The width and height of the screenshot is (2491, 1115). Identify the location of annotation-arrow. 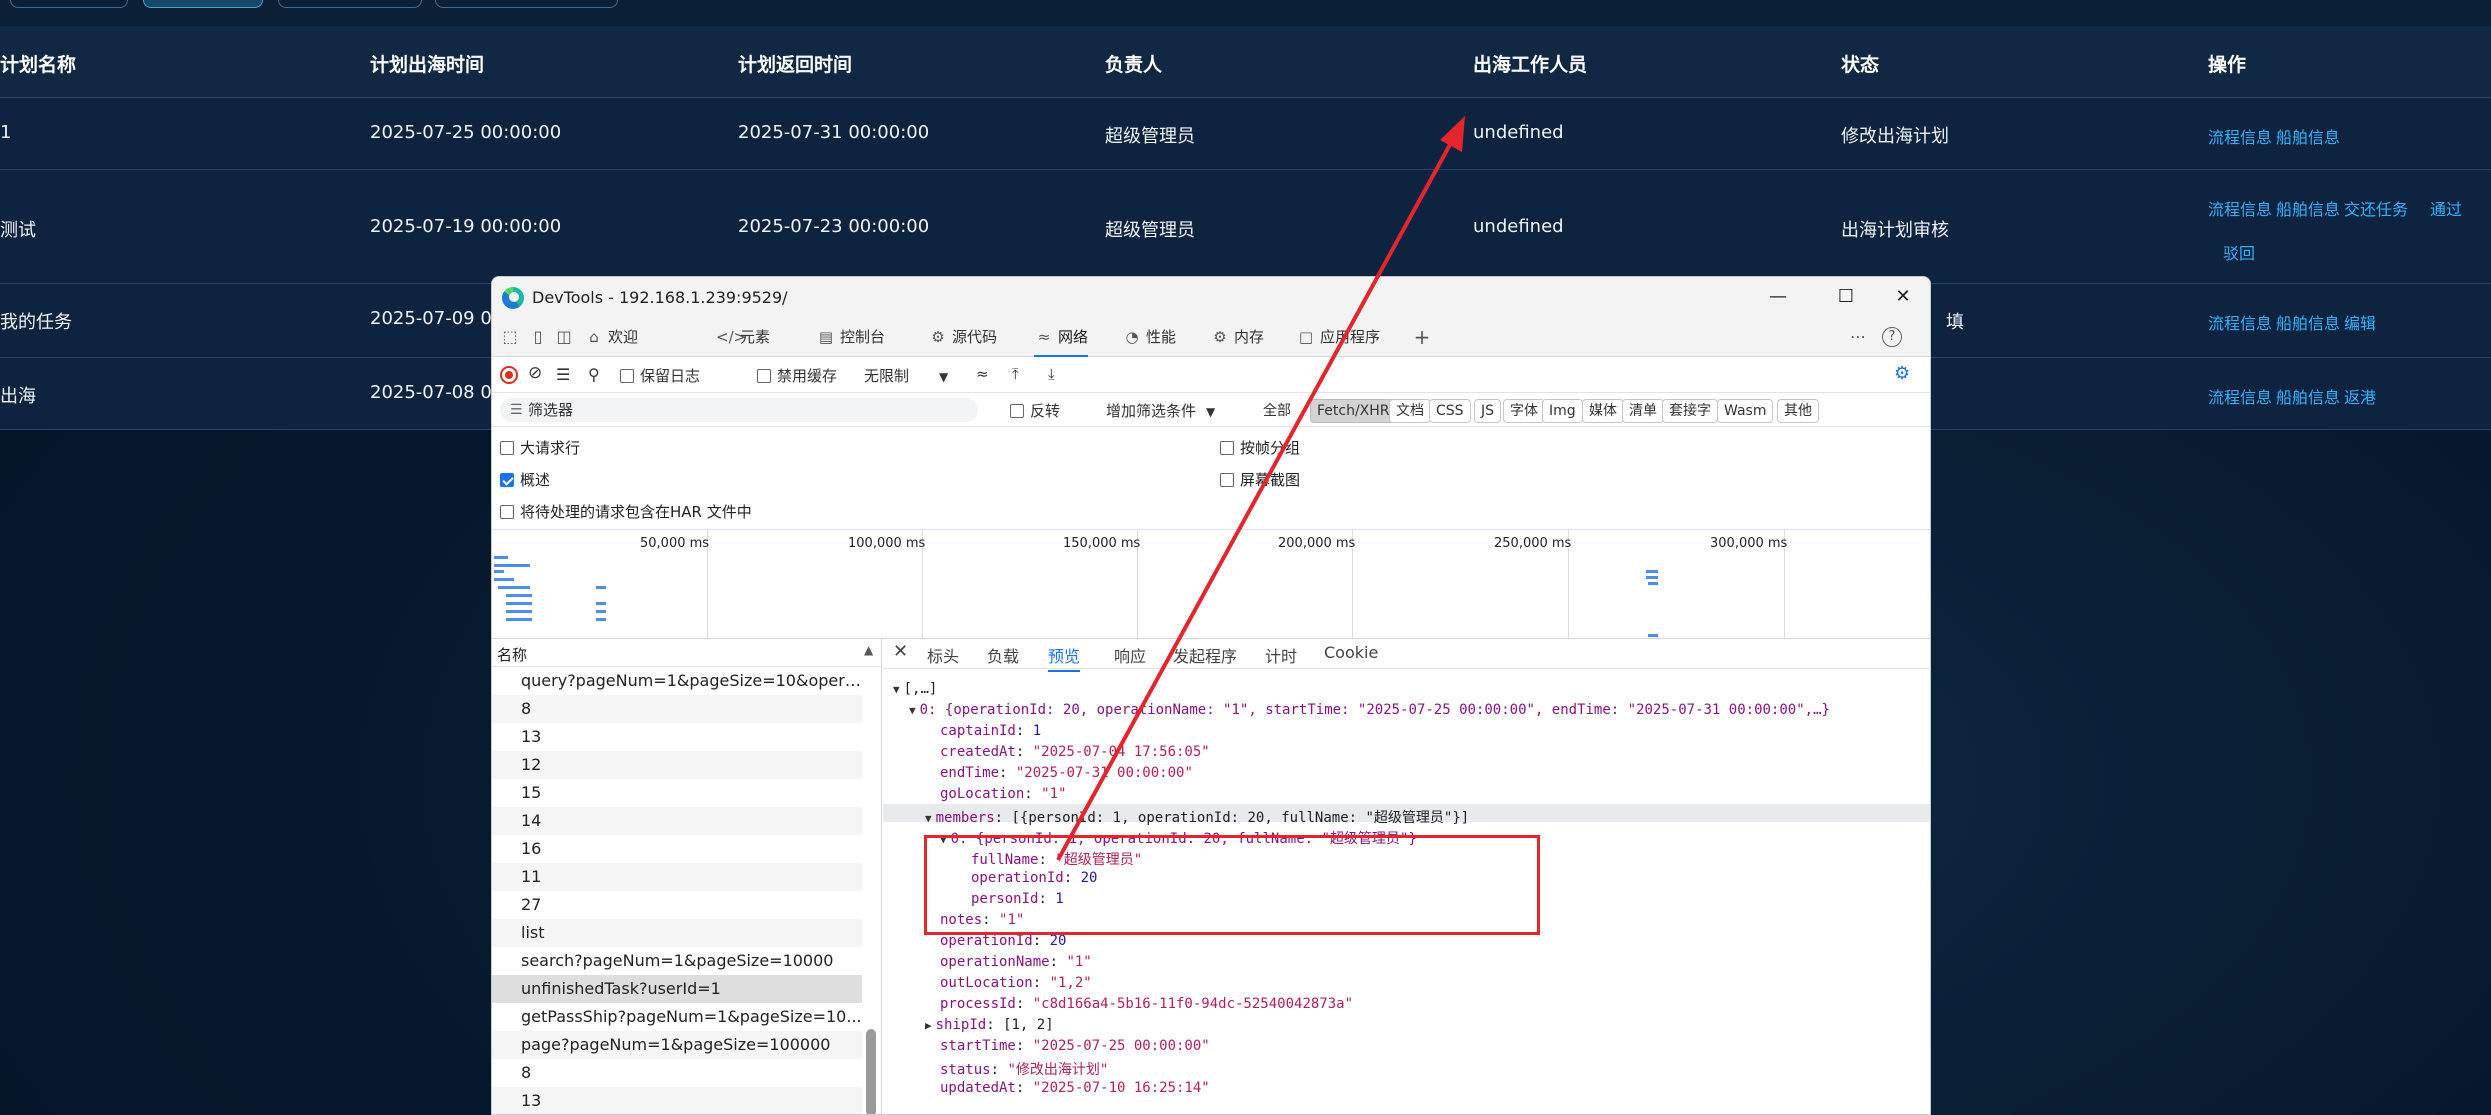
(1260, 488).